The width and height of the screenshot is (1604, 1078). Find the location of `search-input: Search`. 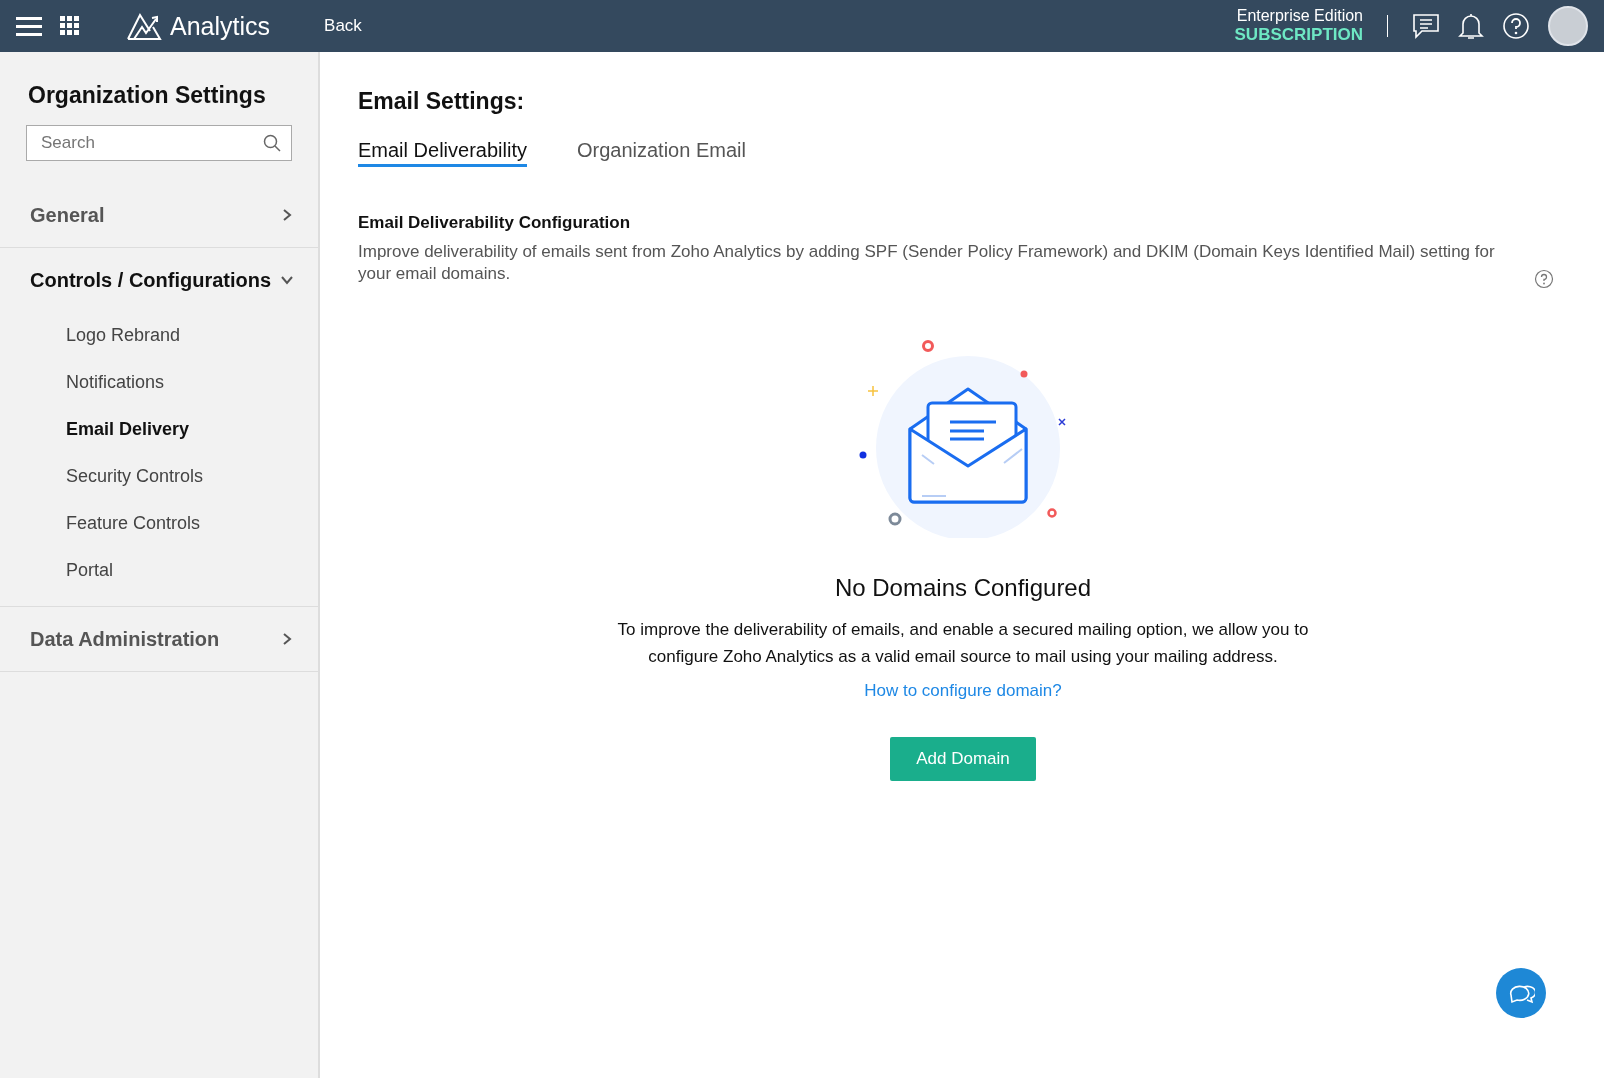

search-input: Search is located at coordinates (151, 143).